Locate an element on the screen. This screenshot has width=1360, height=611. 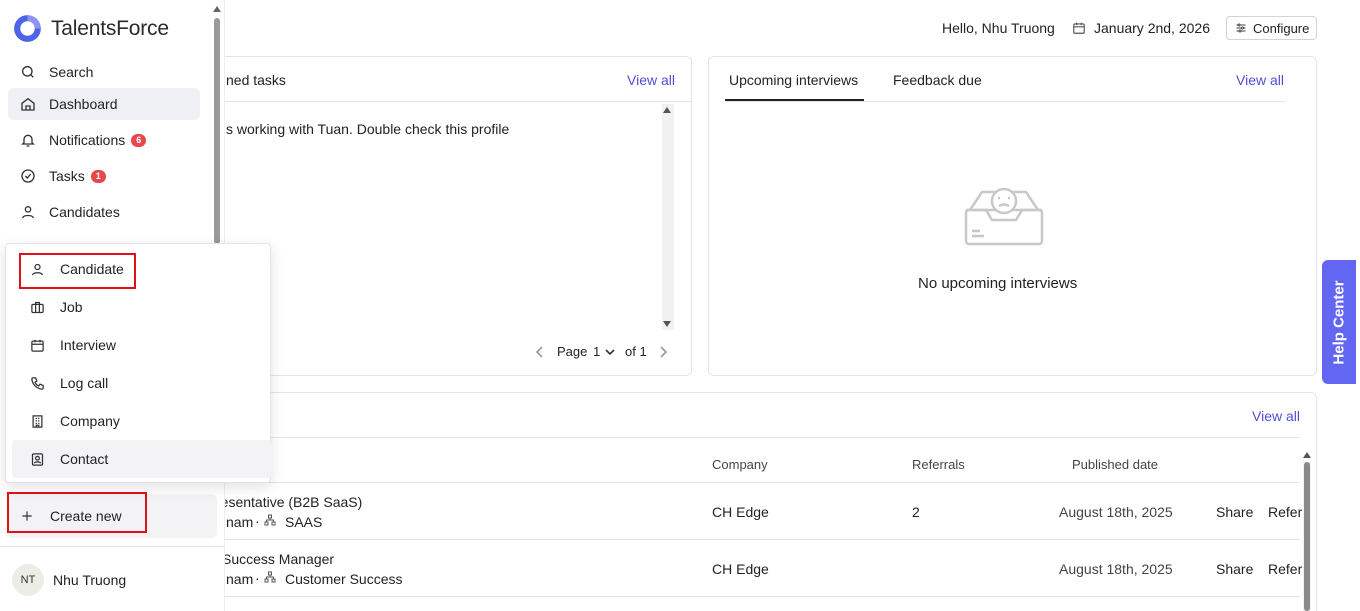
menu-item-label: Interview is located at coordinates (88, 345).